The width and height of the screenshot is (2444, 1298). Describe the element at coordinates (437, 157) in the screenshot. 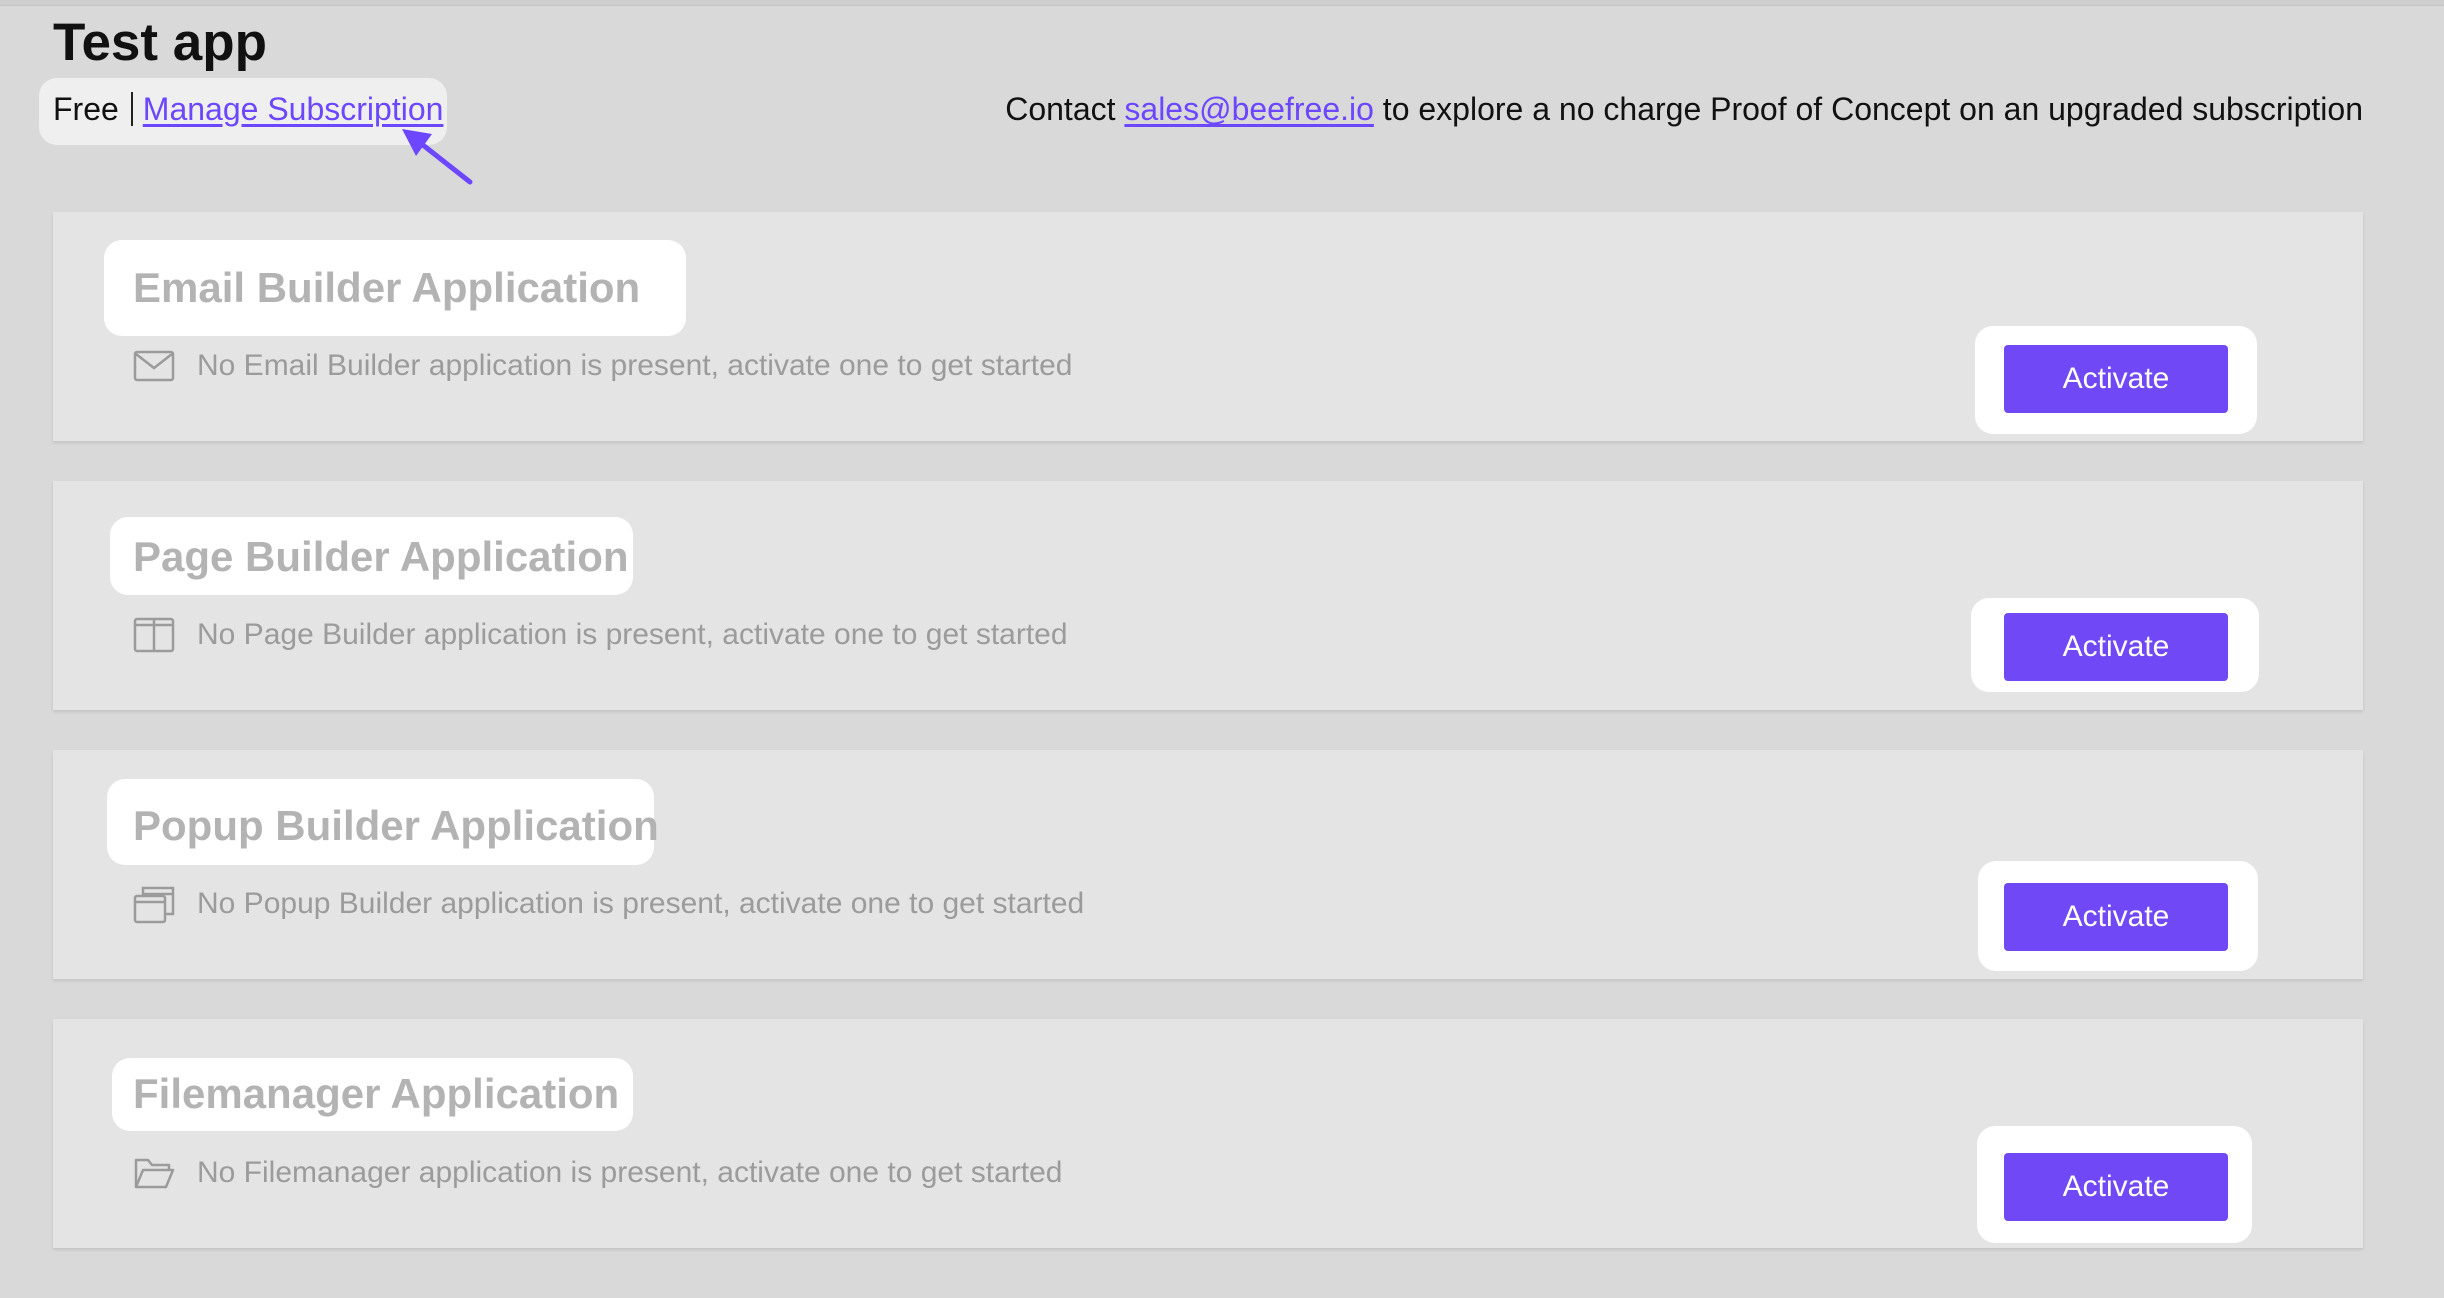

I see `pointer-arrow-icon` at that location.